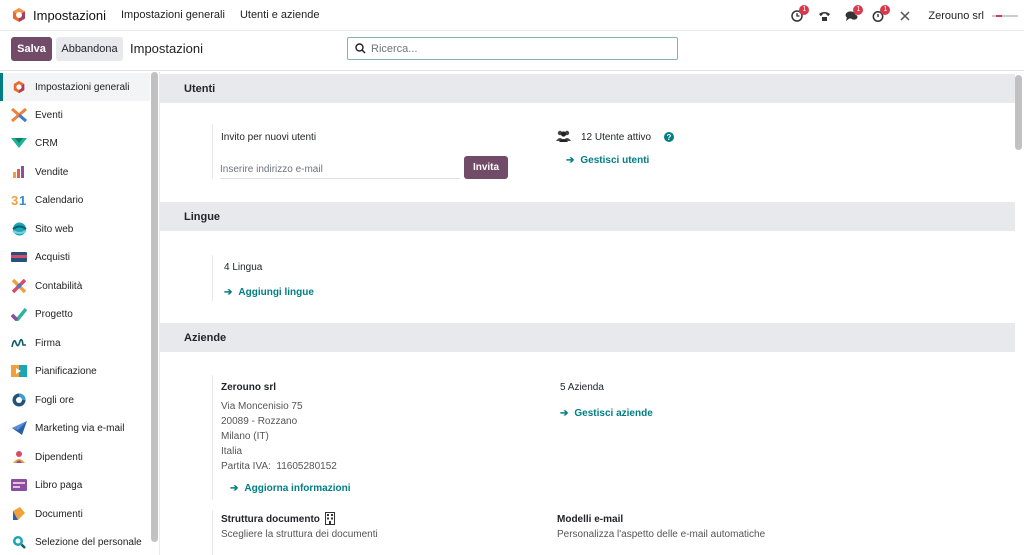 This screenshot has height=555, width=1024. Describe the element at coordinates (262, 406) in the screenshot. I see `address-line: Via Moncenisio 75` at that location.